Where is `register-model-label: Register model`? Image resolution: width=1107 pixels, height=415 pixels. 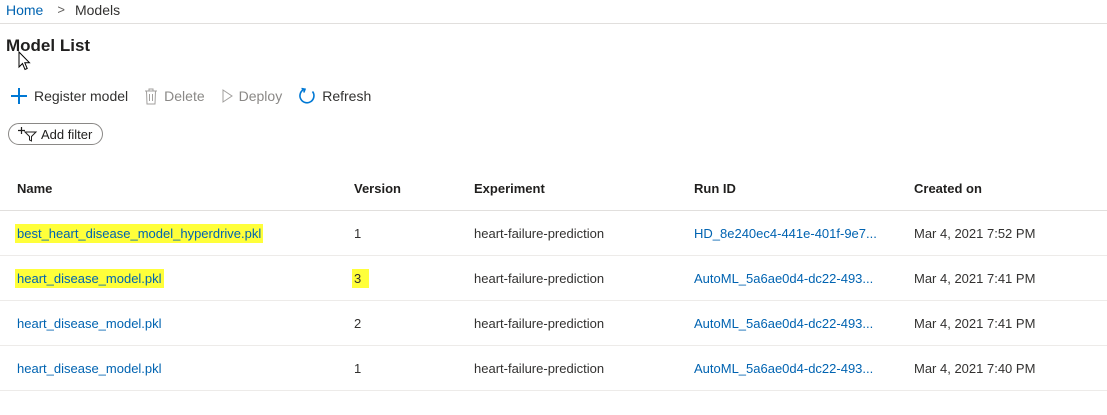 register-model-label: Register model is located at coordinates (81, 96).